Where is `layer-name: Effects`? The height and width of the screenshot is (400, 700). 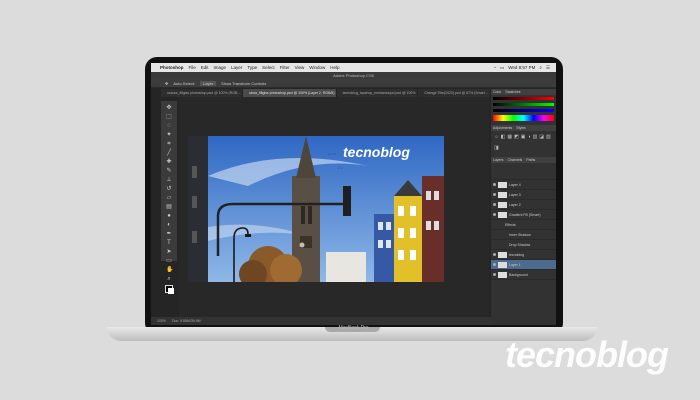 layer-name: Effects is located at coordinates (510, 224).